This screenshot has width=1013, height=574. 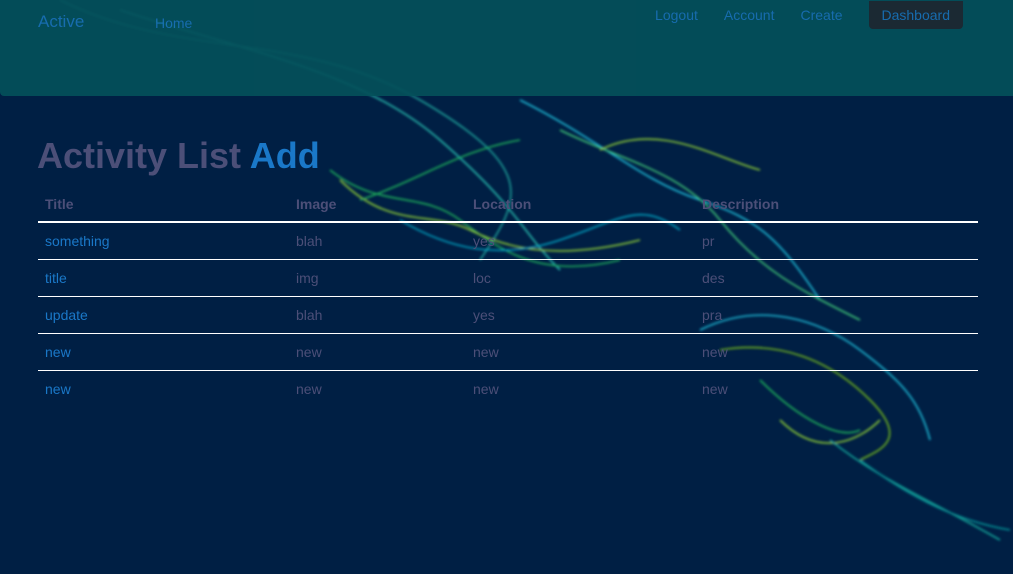 What do you see at coordinates (139, 155) in the screenshot?
I see `page-title-text: Activity List` at bounding box center [139, 155].